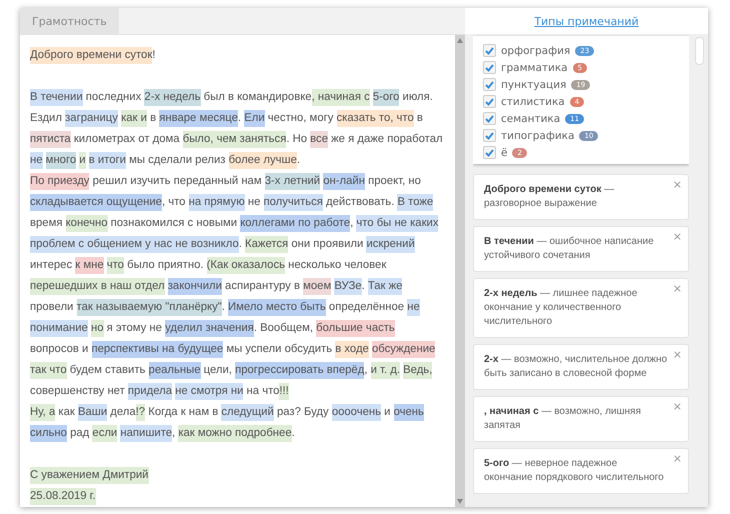  What do you see at coordinates (242, 118) in the screenshot?
I see `text-line: Ездил заграницу как и в январе месяце. Ели честно, могу сказать то, что в` at bounding box center [242, 118].